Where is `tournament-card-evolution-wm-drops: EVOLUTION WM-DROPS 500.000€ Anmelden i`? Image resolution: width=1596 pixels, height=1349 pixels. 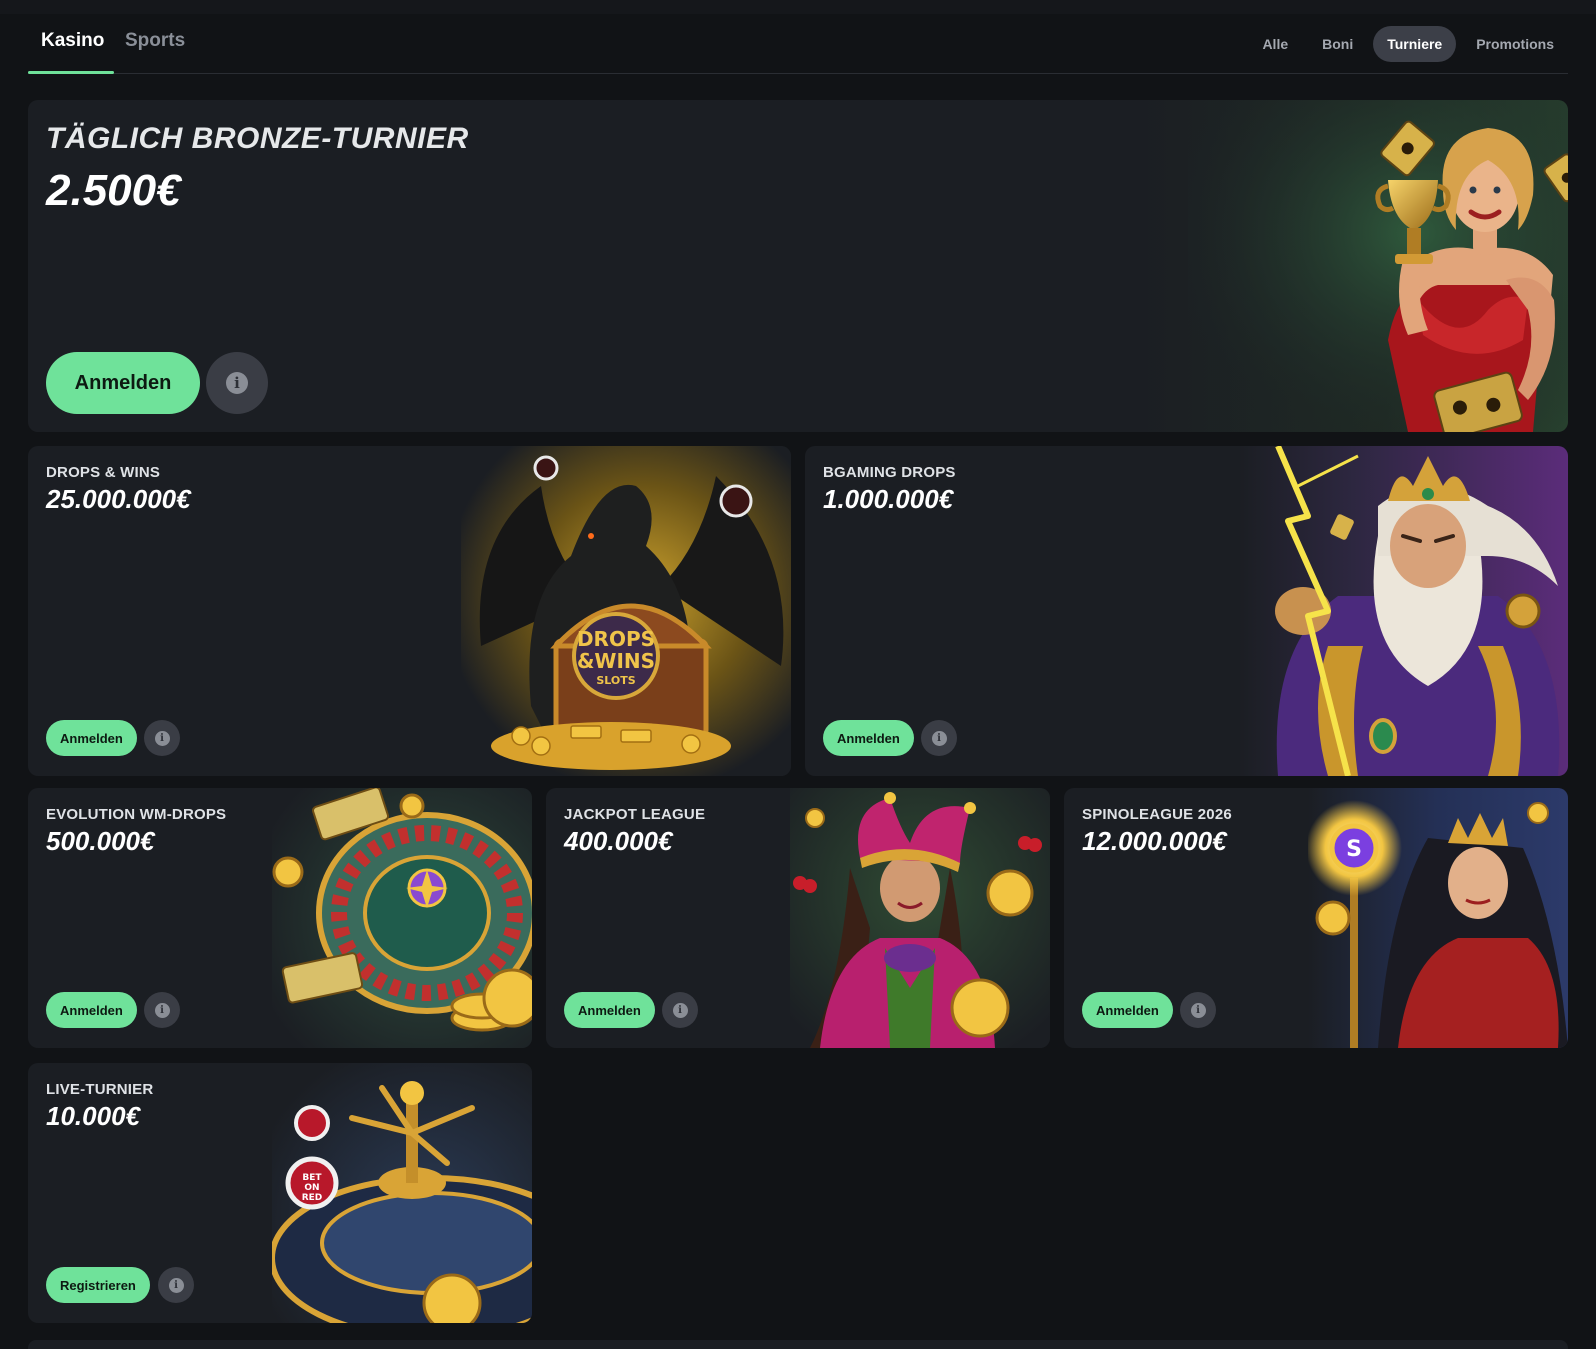
tournament-card-evolution-wm-drops: EVOLUTION WM-DROPS 500.000€ Anmelden i is located at coordinates (280, 918).